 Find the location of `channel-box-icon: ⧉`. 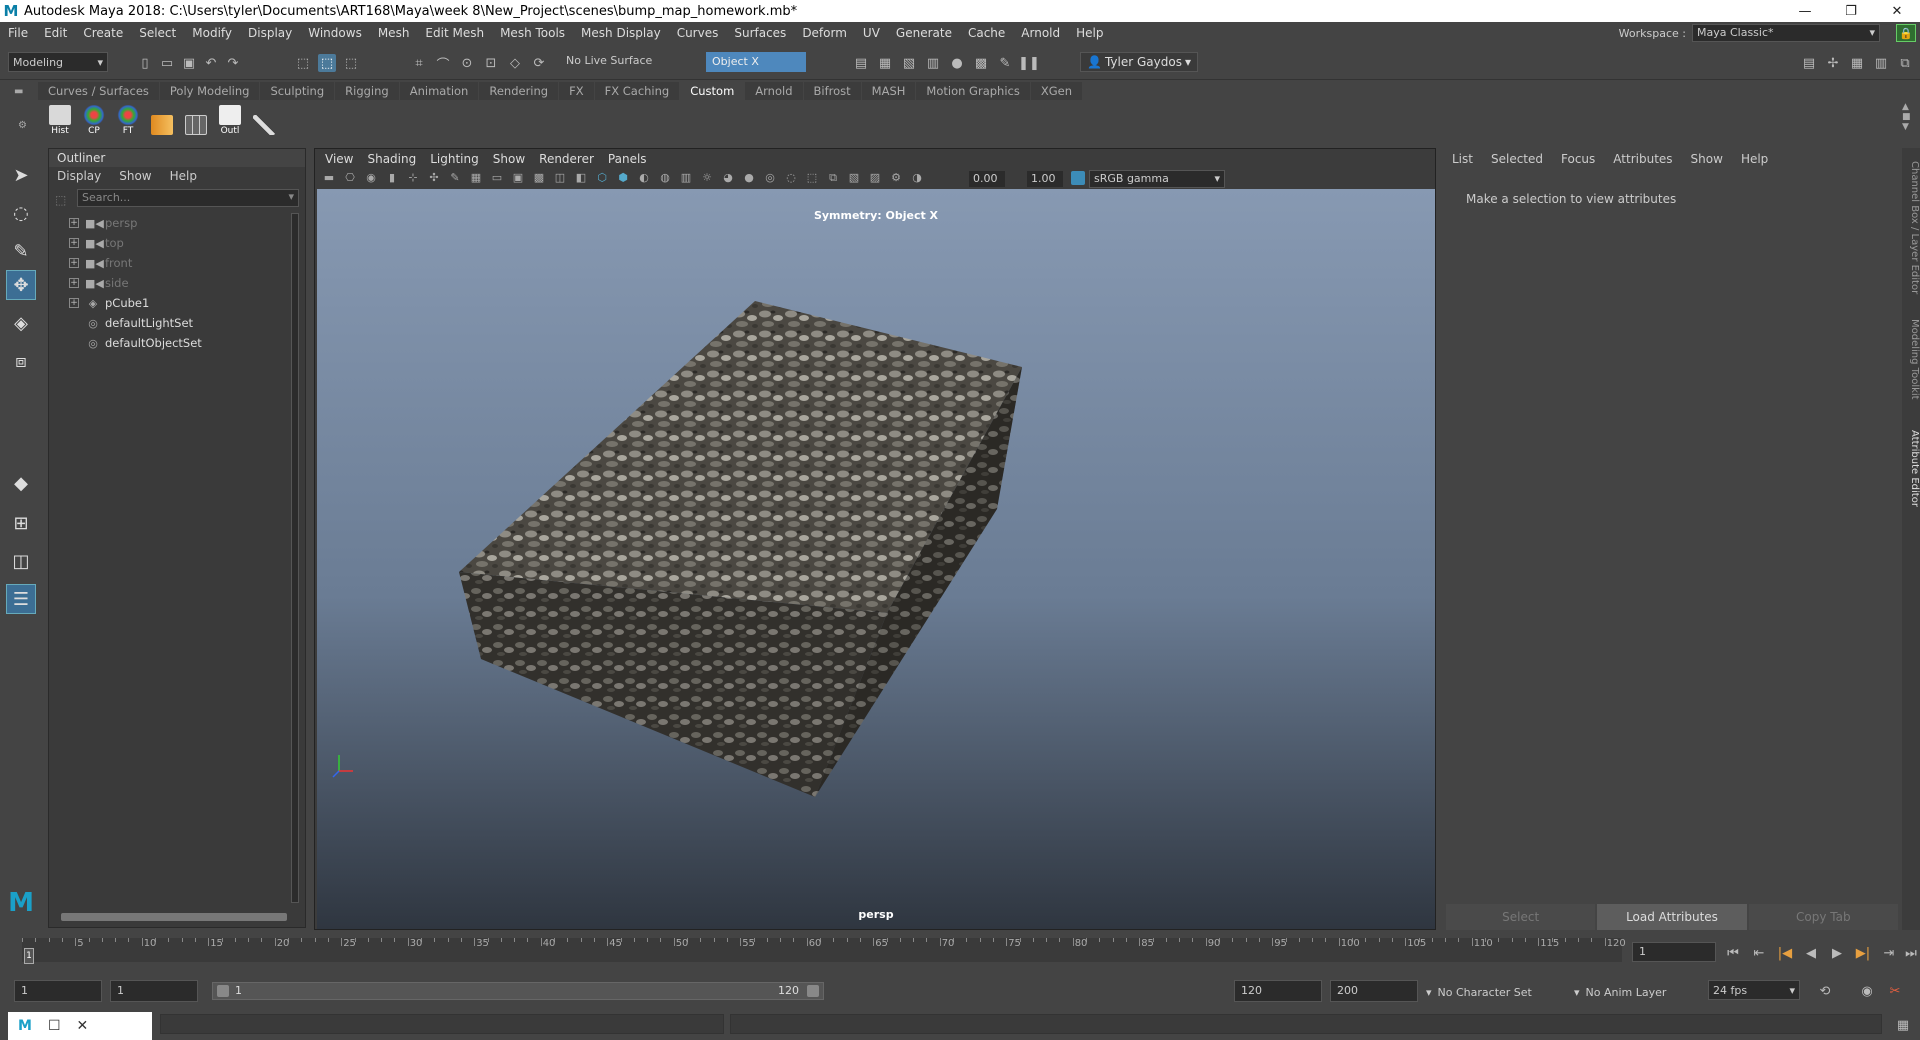

channel-box-icon: ⧉ is located at coordinates (1905, 63).